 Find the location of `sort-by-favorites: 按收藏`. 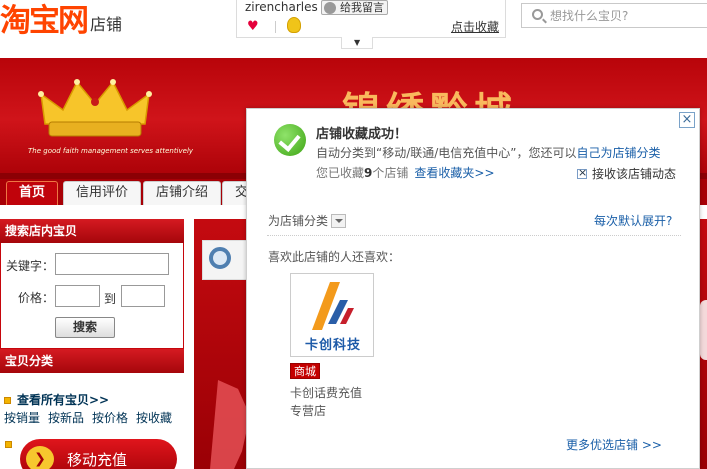

sort-by-favorites: 按收藏 is located at coordinates (154, 418).